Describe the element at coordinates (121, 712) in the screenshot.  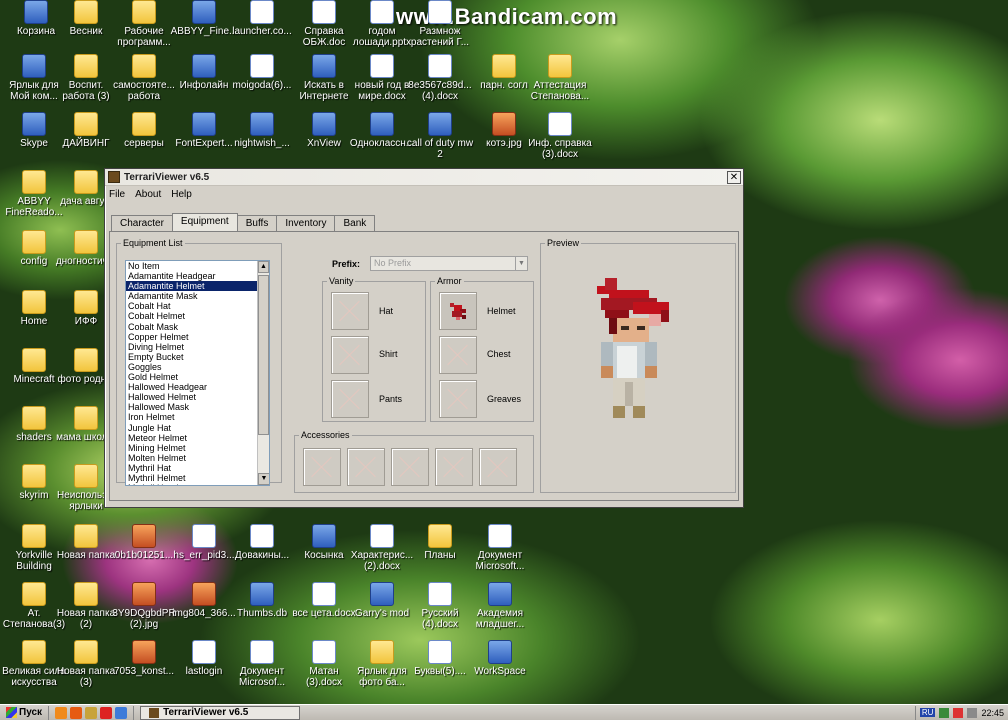
I see `media-icon` at that location.